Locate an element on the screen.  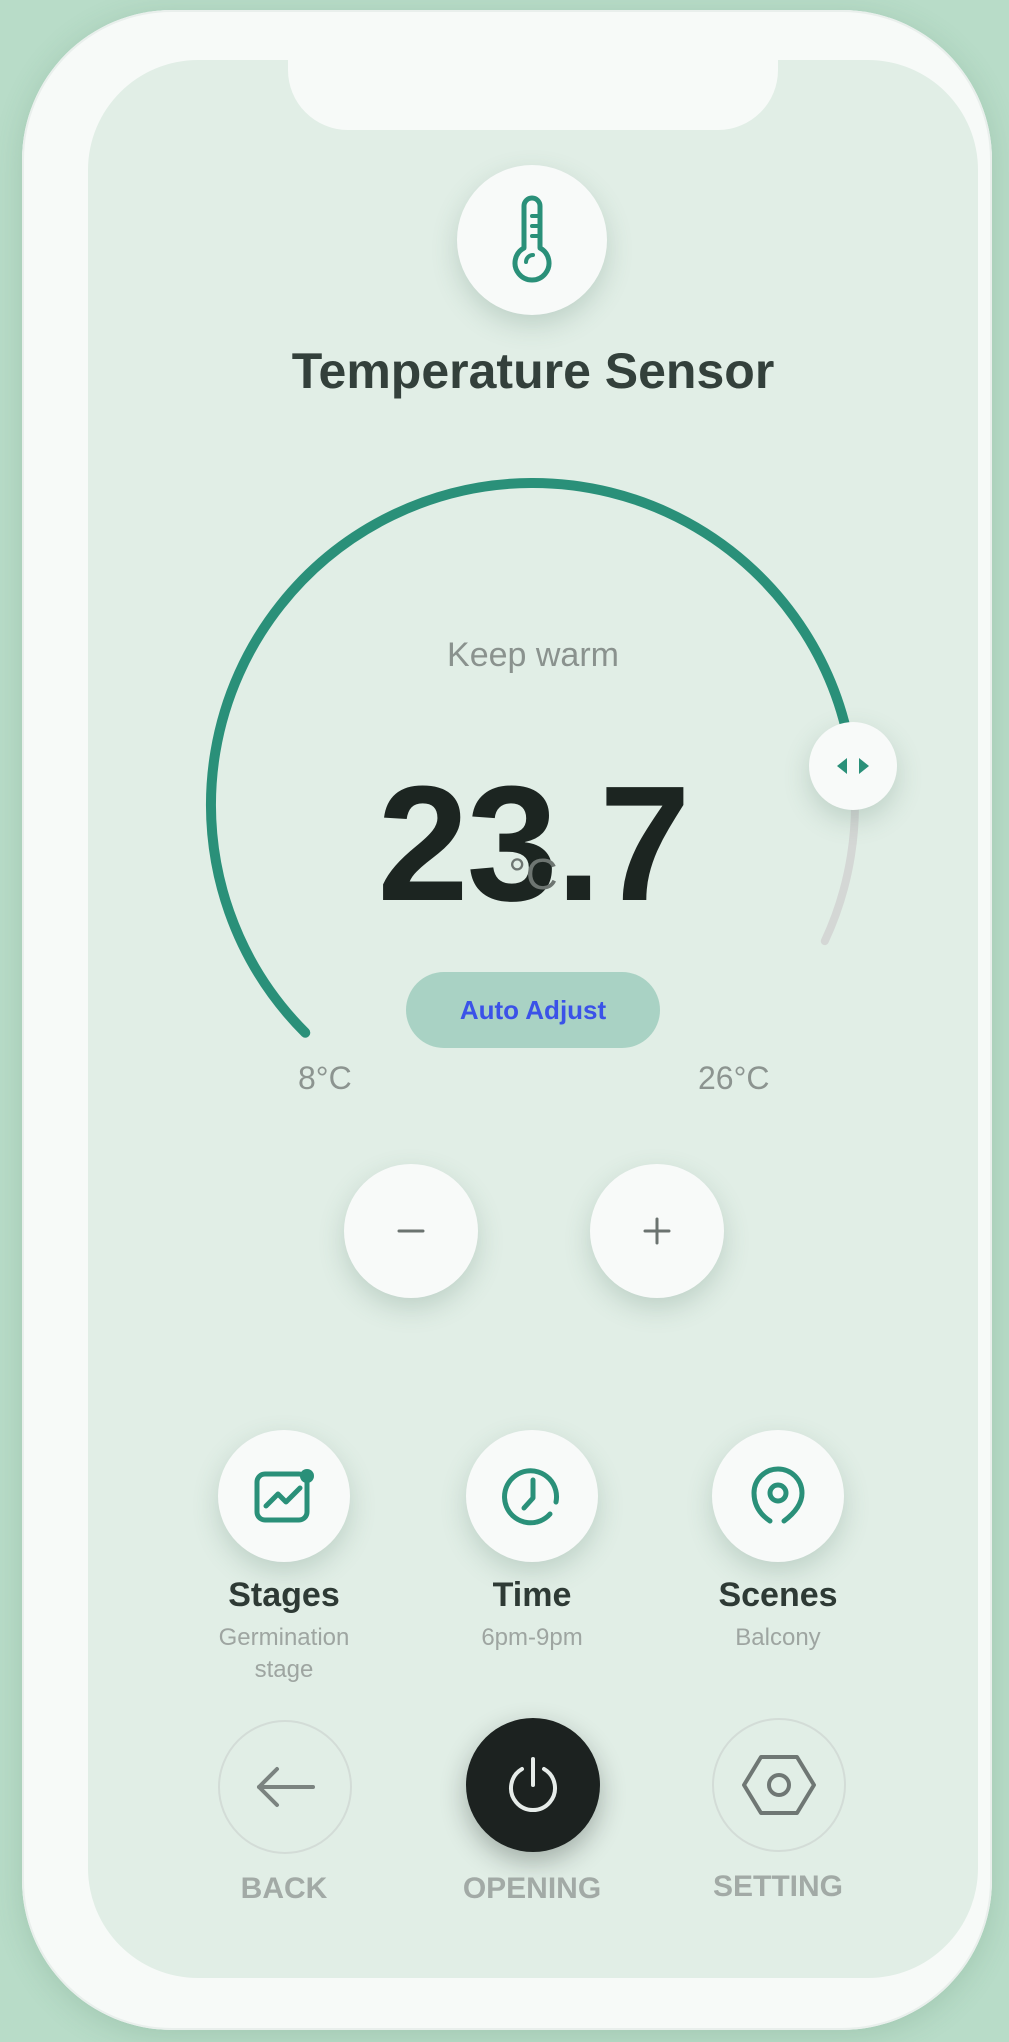
scenes-subtitle: Balcony is located at coordinates (778, 1637).